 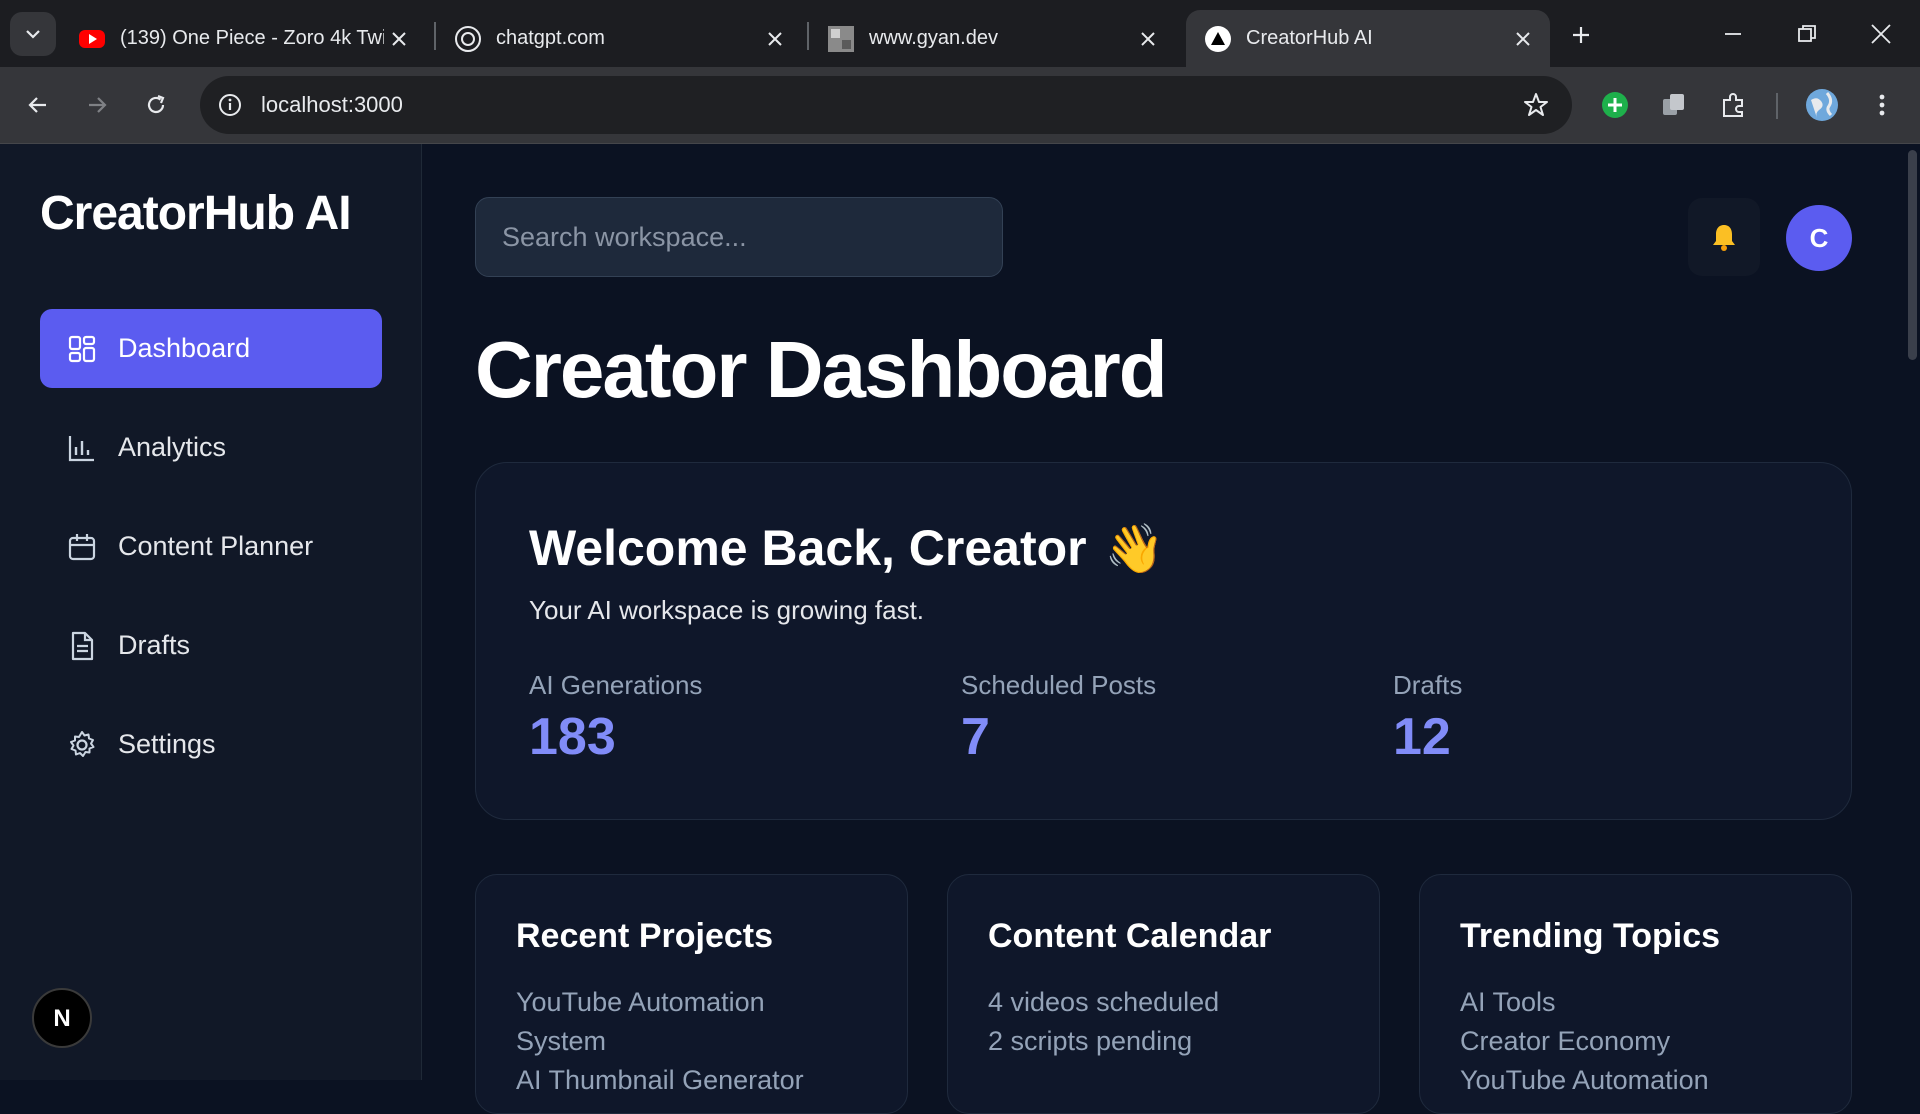 I want to click on welcome-heading: Welcome Back, Creator 👋, so click(x=846, y=548).